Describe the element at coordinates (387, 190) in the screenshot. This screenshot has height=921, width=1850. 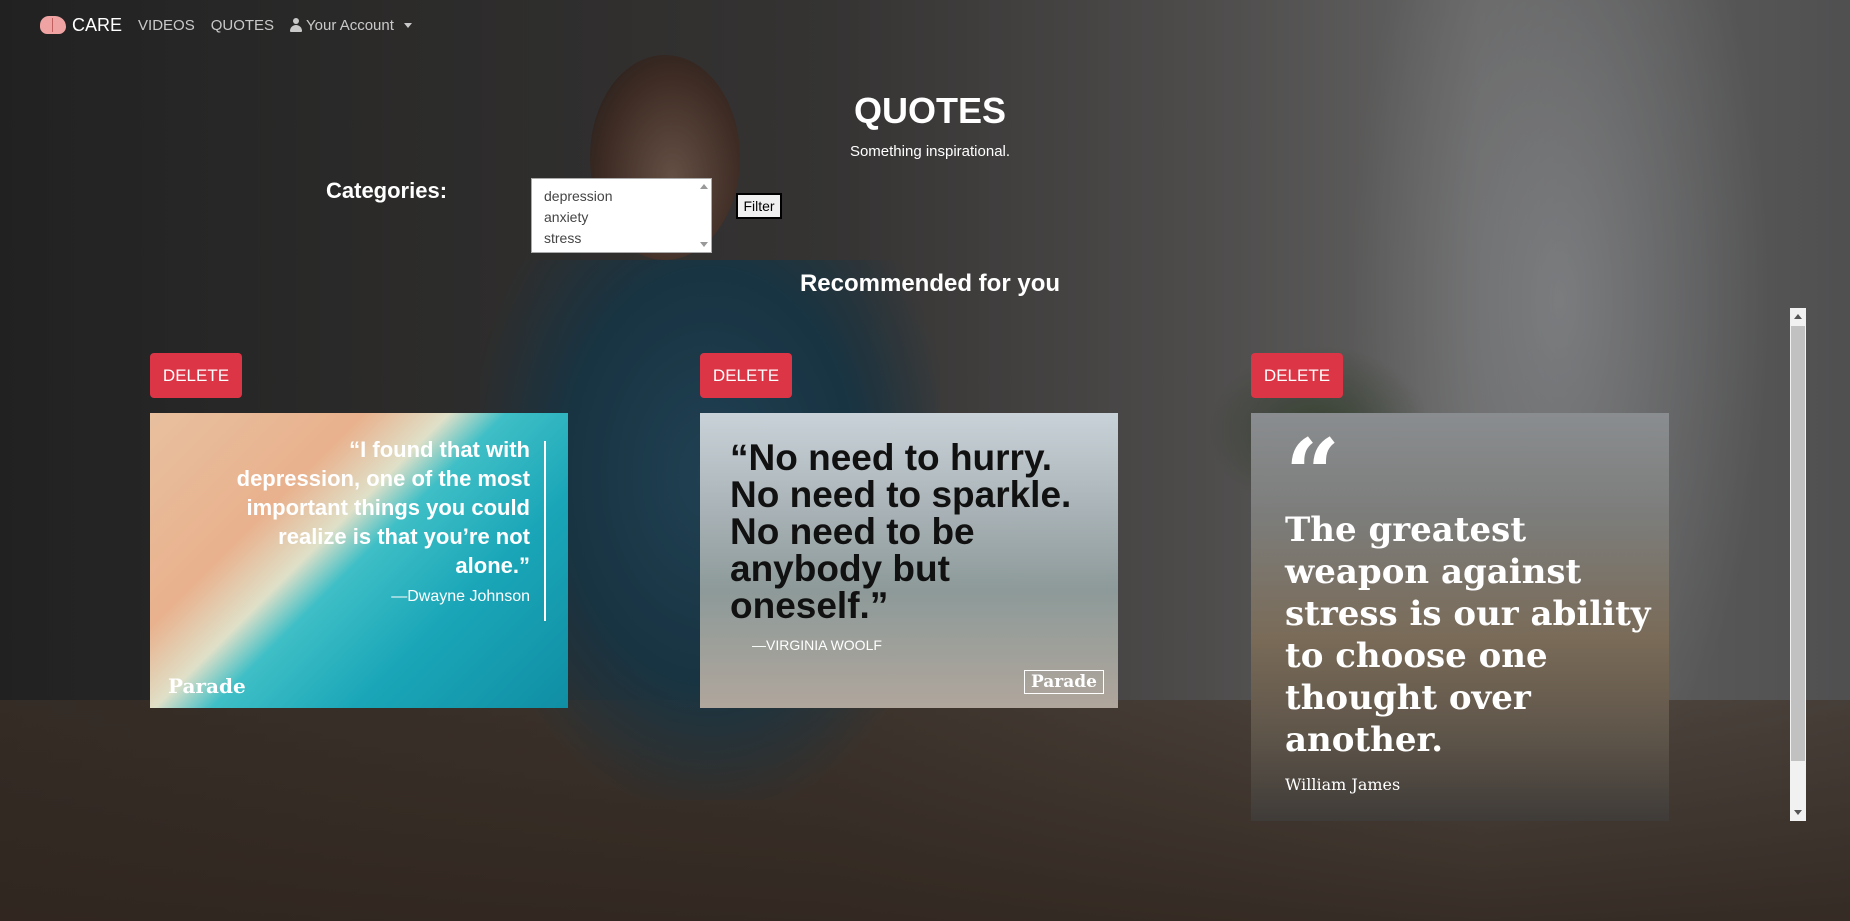
I see `categories-label: Categories:` at that location.